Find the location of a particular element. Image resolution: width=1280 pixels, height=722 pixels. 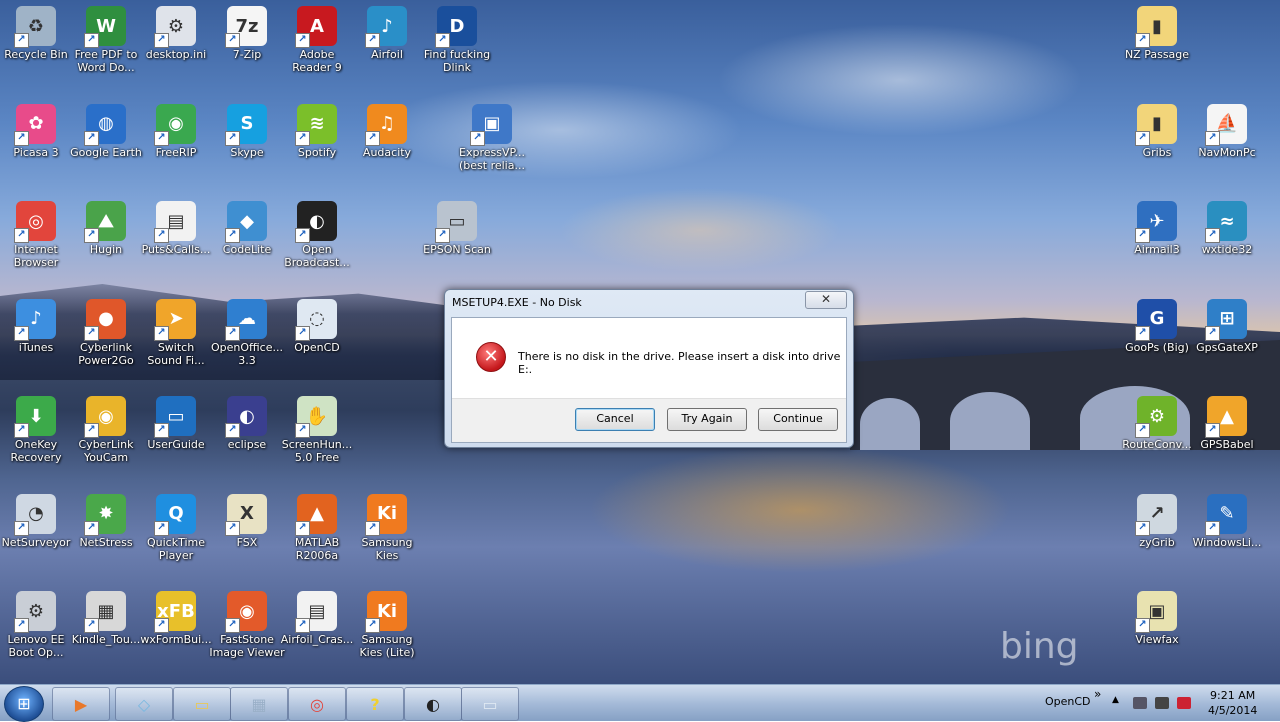

clock-date: 4/5/2014 is located at coordinates (1232, 710).